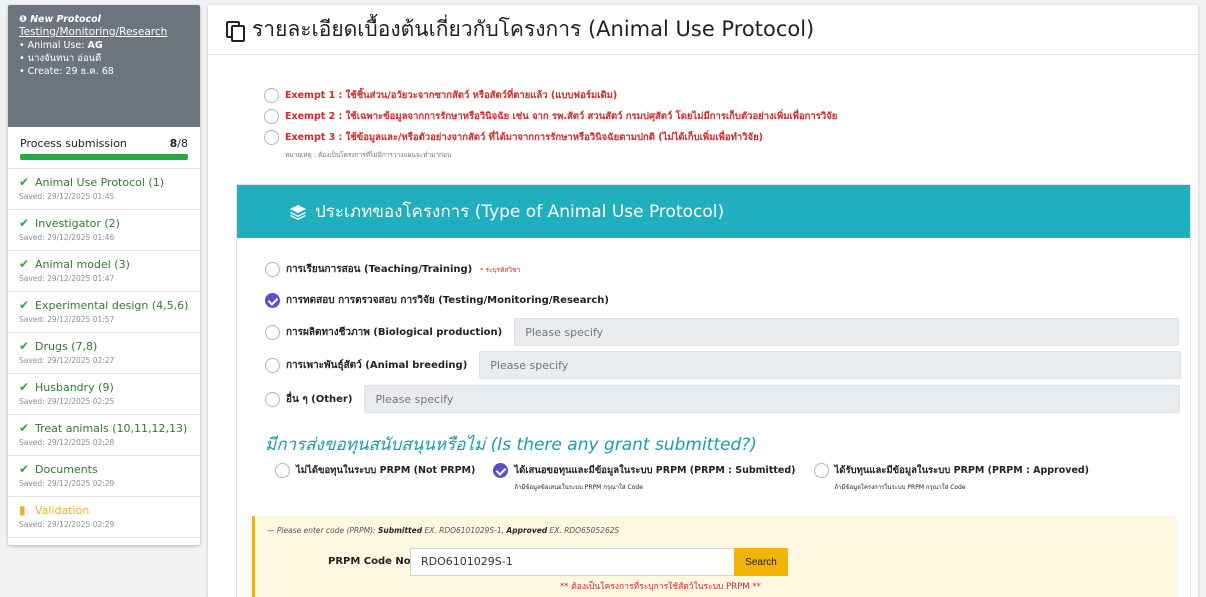 The image size is (1206, 597). I want to click on sidebar-step-saved: Saved: 29/12/2025 02:25, so click(67, 401).